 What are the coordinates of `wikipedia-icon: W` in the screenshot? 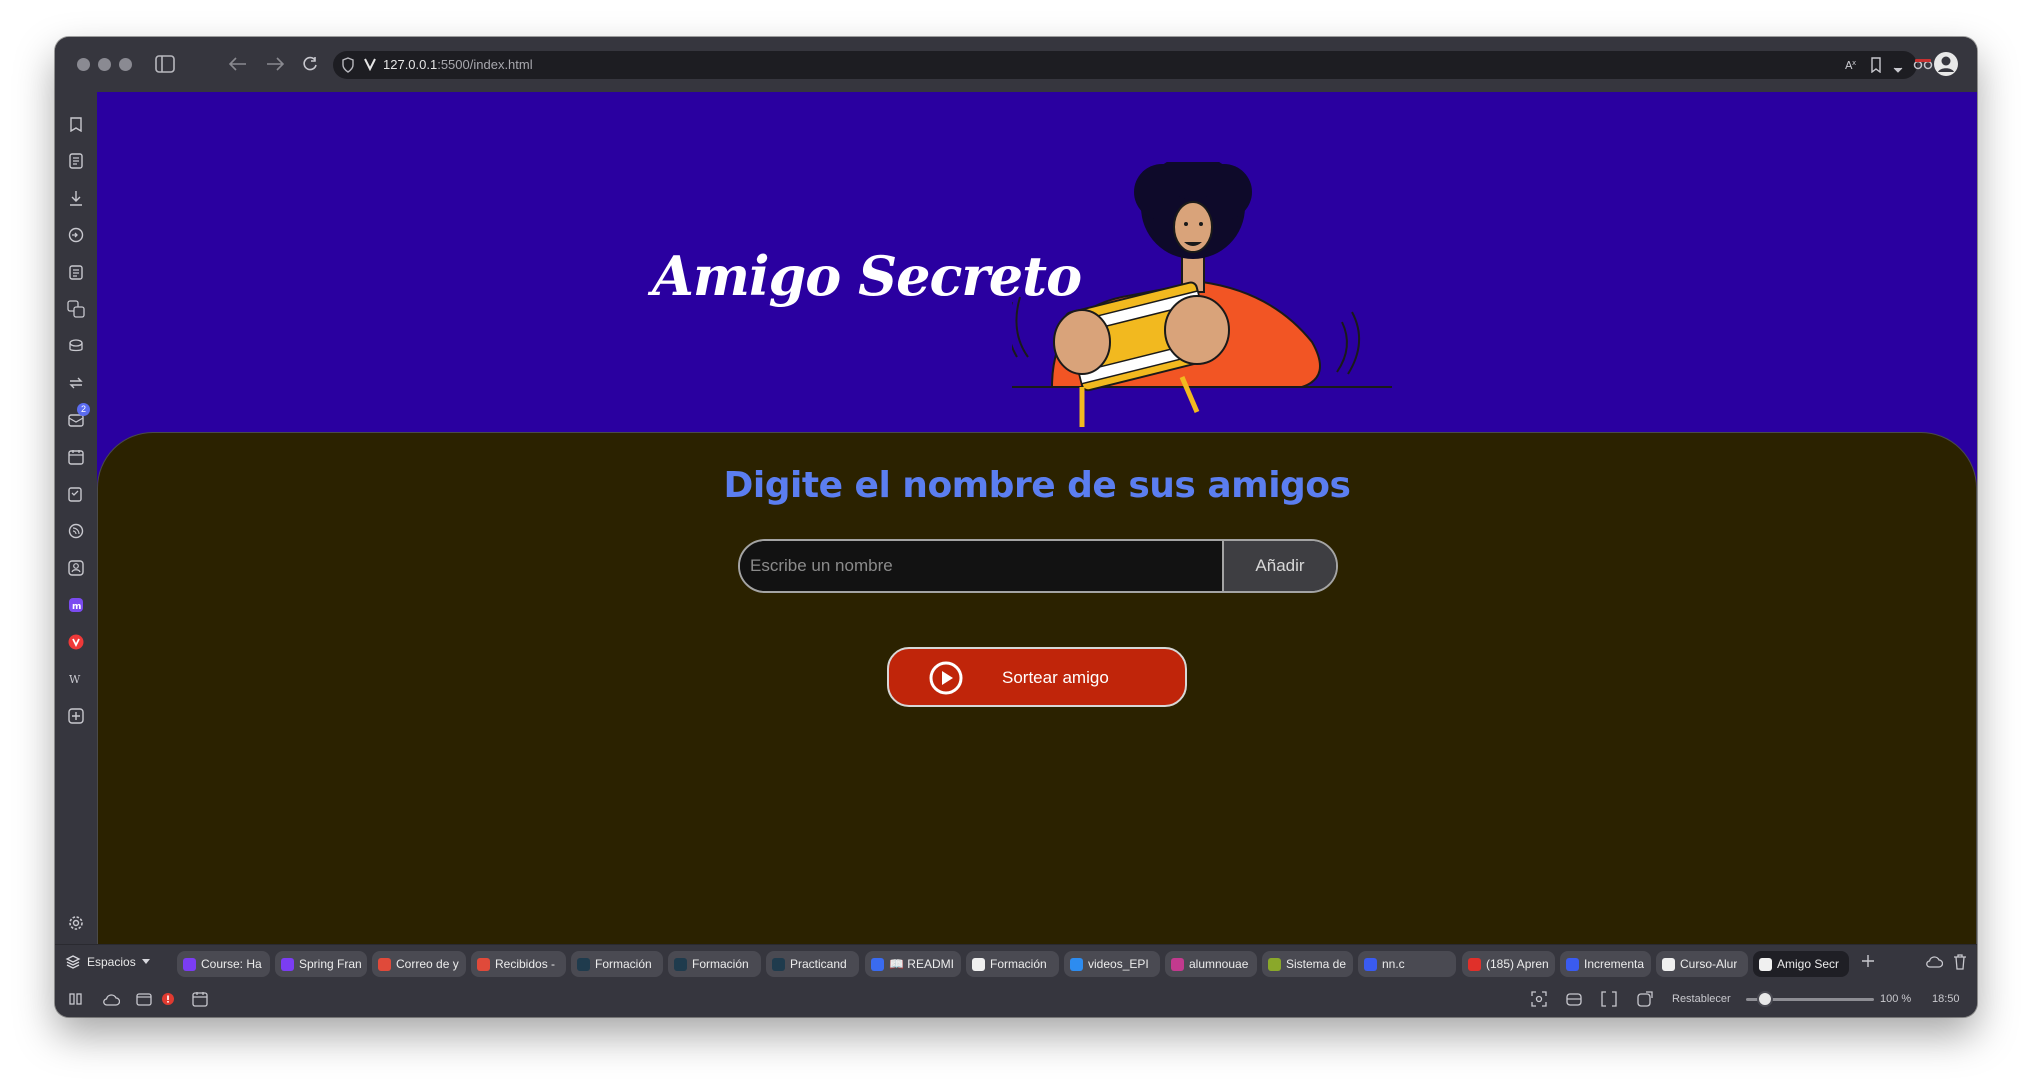 It's located at (76, 679).